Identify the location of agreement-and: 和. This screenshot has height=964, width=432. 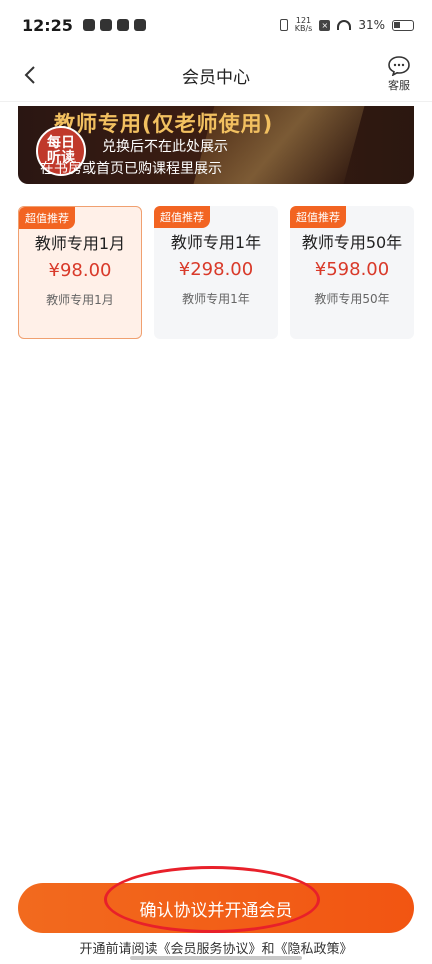
(268, 949).